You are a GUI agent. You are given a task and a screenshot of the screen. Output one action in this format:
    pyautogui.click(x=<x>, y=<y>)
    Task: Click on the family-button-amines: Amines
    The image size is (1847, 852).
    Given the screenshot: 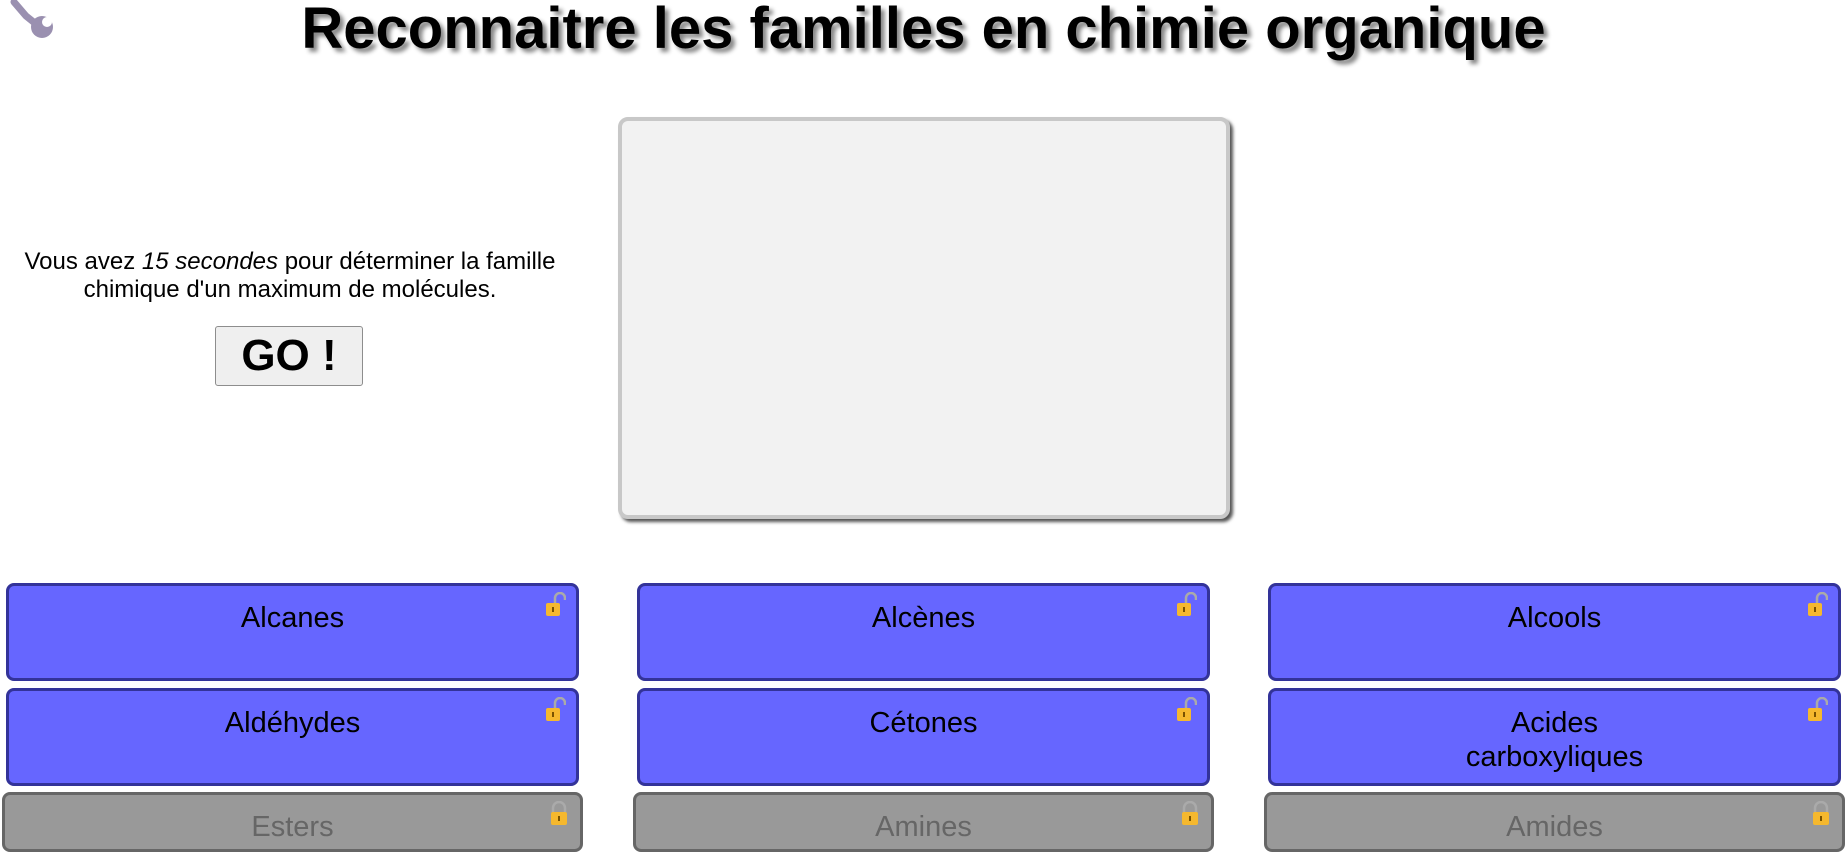 What is the action you would take?
    pyautogui.click(x=923, y=822)
    